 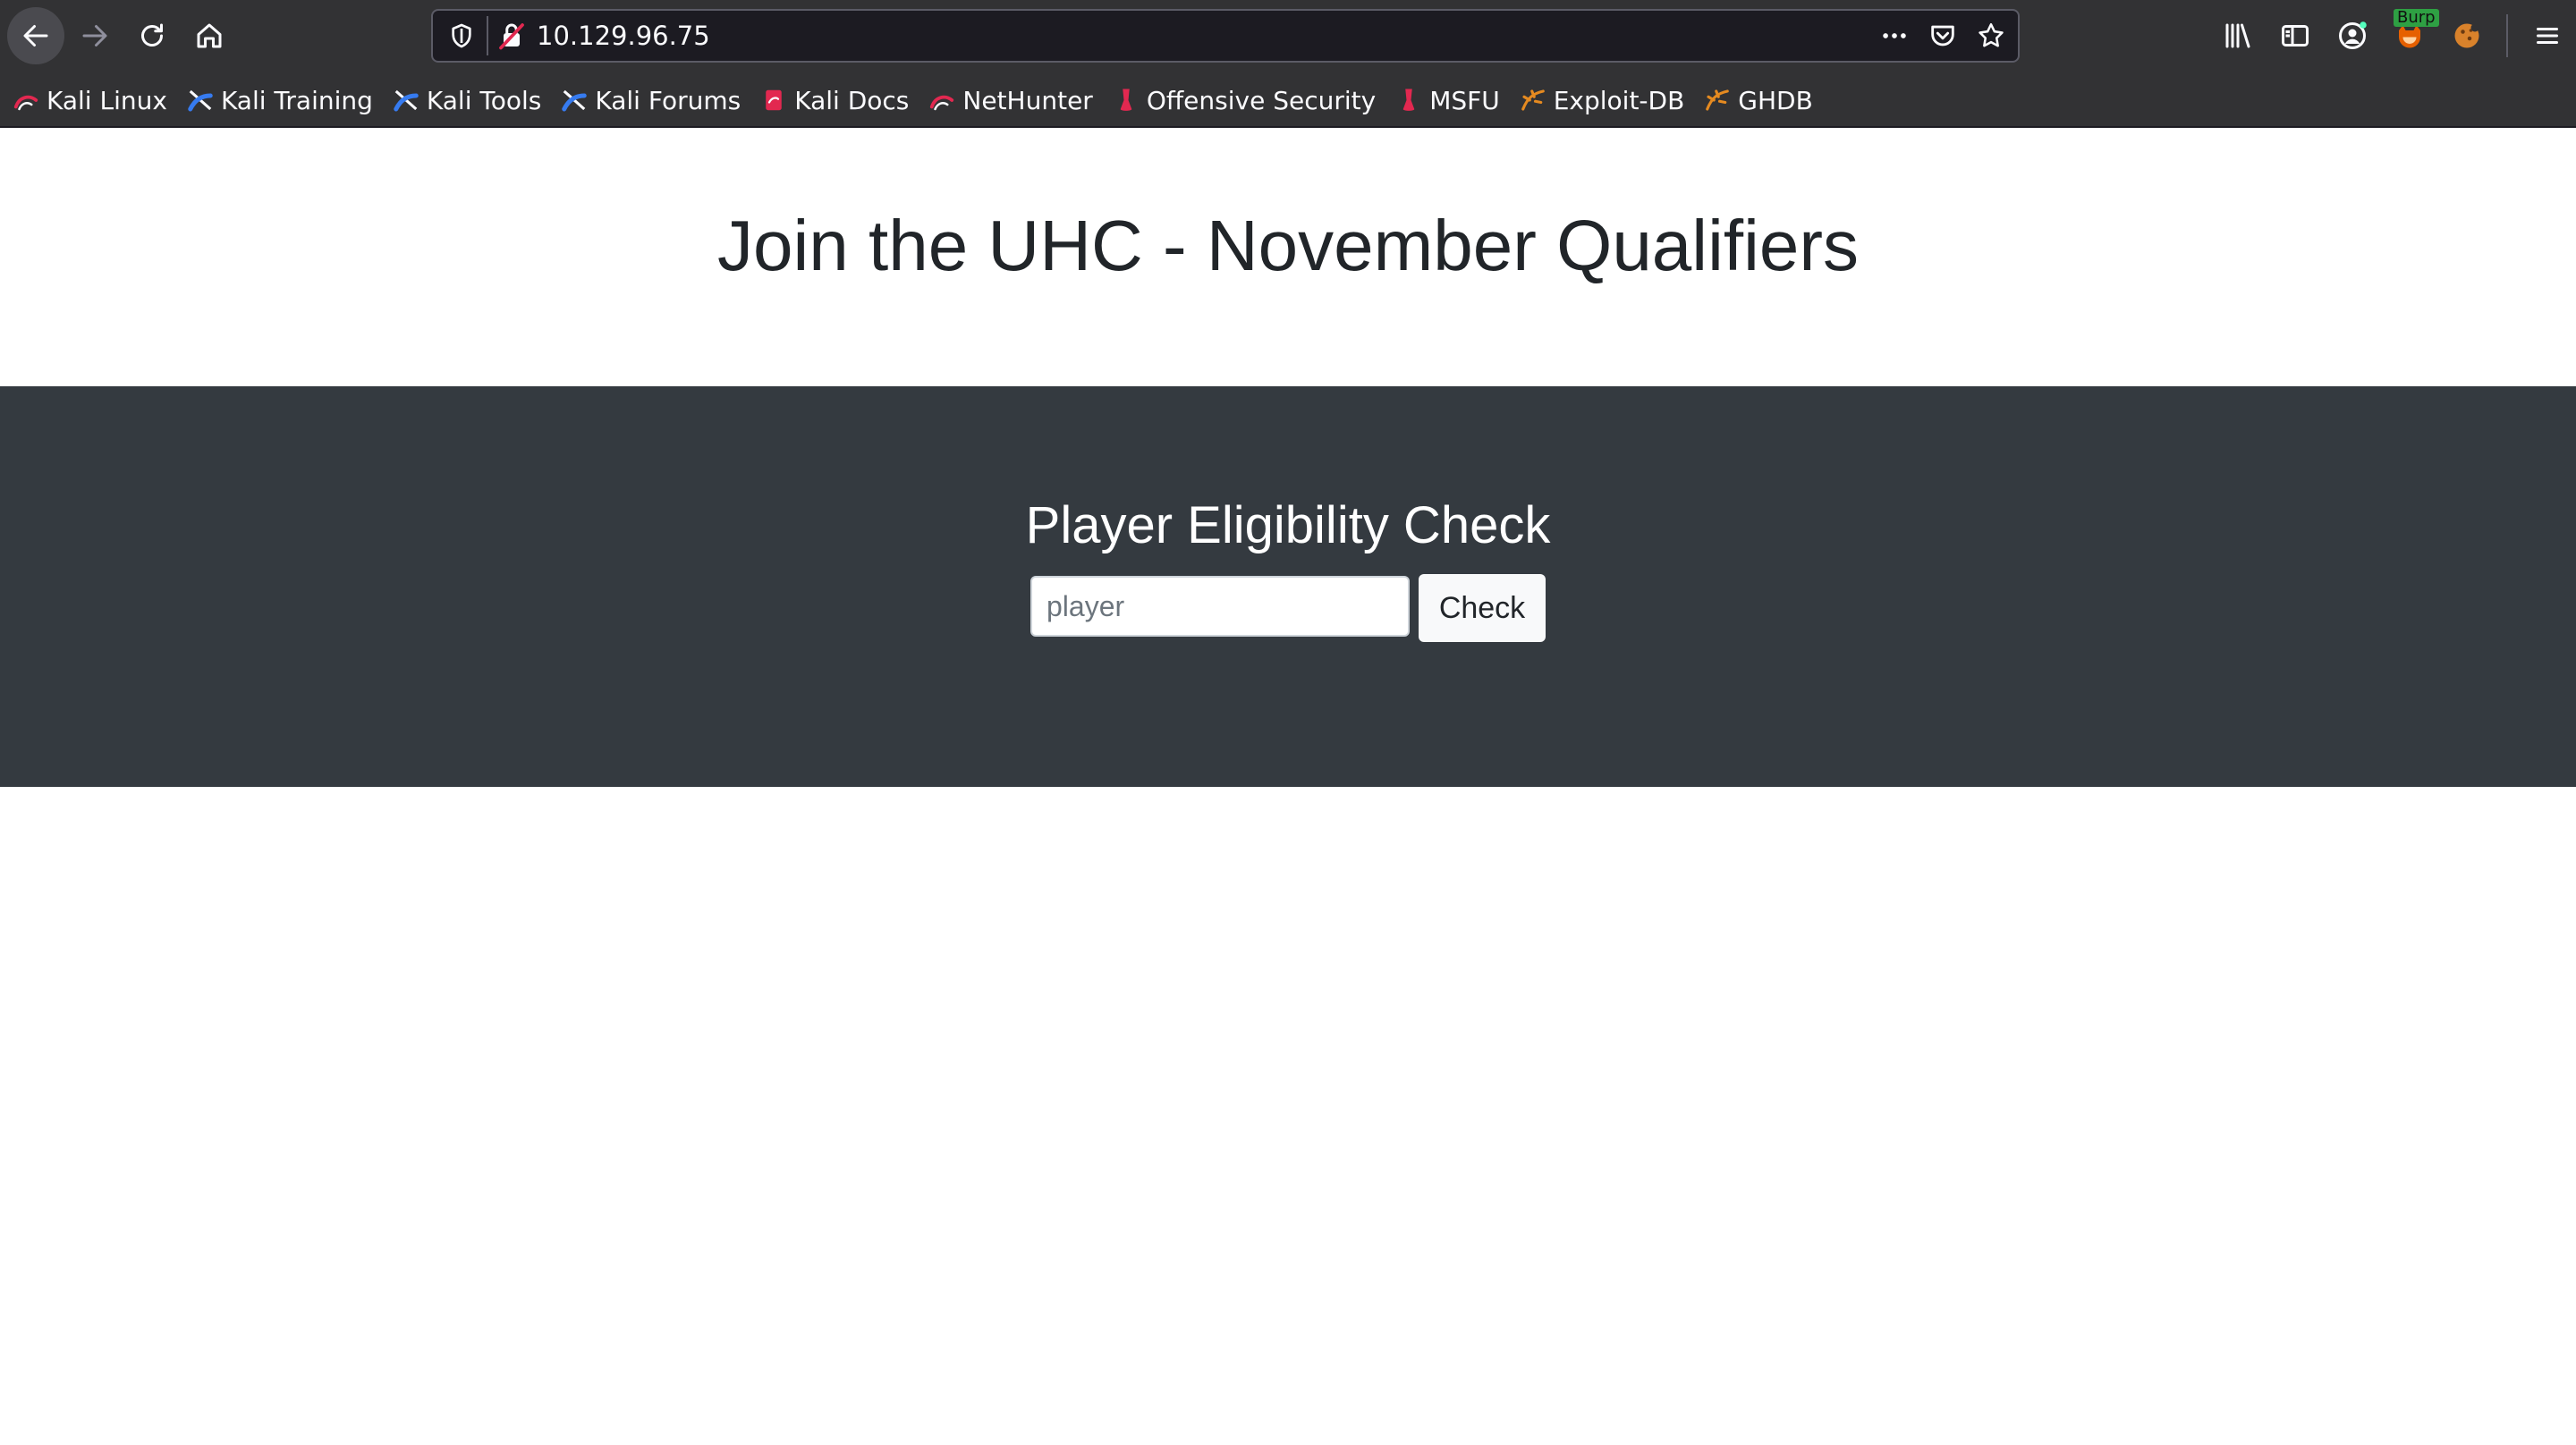 What do you see at coordinates (1220, 606) in the screenshot?
I see `player-input` at bounding box center [1220, 606].